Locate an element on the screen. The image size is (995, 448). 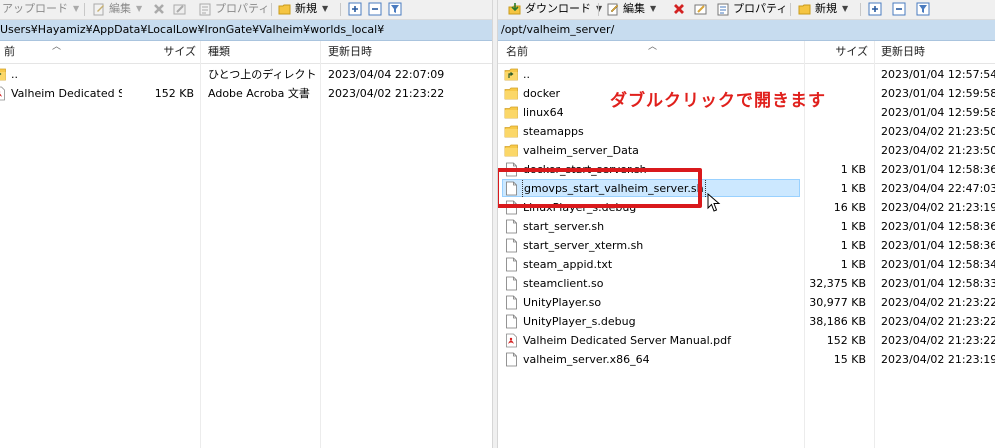
table-row: steam_appid.txt 1 KB 2023/01/04 12:58:34 is located at coordinates (746, 264).